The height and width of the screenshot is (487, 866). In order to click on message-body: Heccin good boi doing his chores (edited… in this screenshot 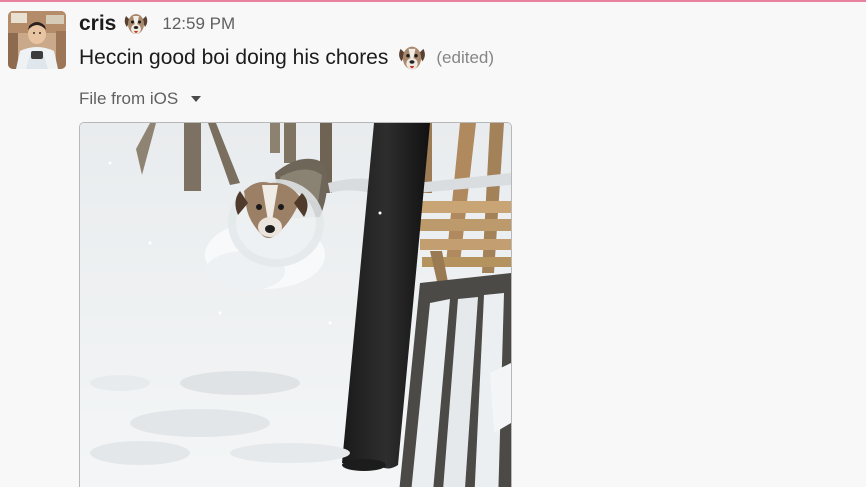, I will do `click(286, 58)`.